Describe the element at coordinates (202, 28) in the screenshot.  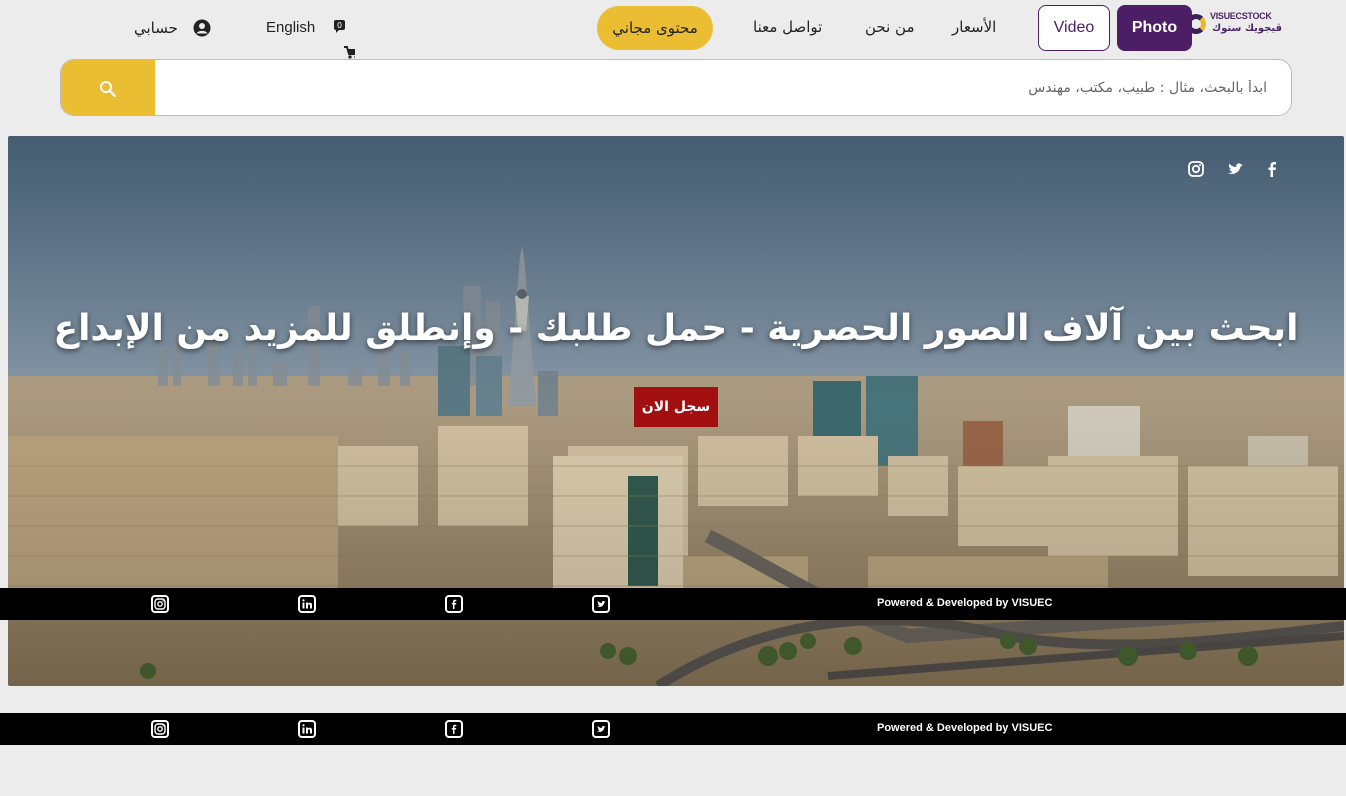
I see `user-circle-icon` at that location.